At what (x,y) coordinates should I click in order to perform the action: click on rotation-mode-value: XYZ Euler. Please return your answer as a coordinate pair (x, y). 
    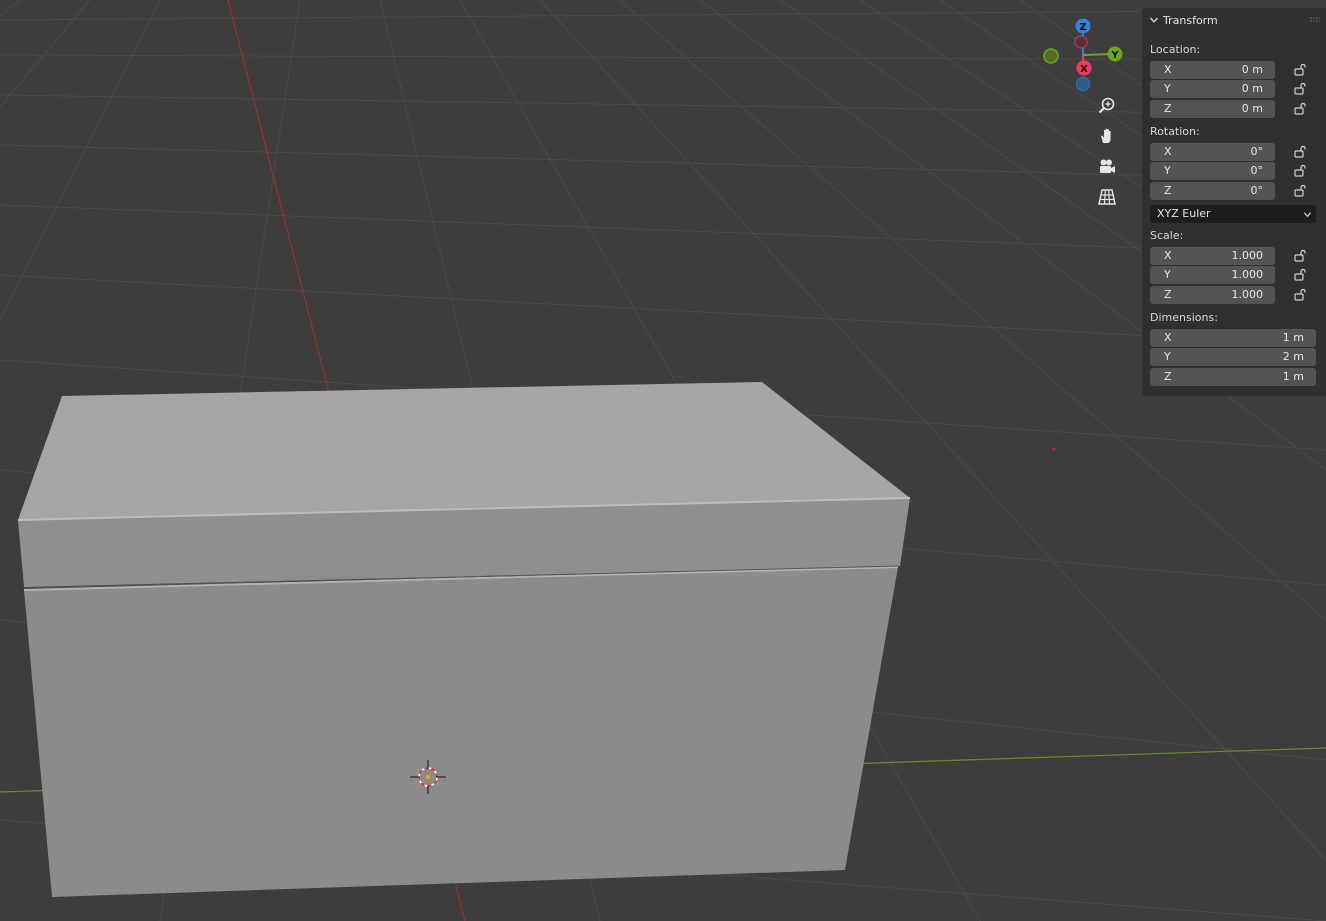
    Looking at the image, I should click on (1184, 213).